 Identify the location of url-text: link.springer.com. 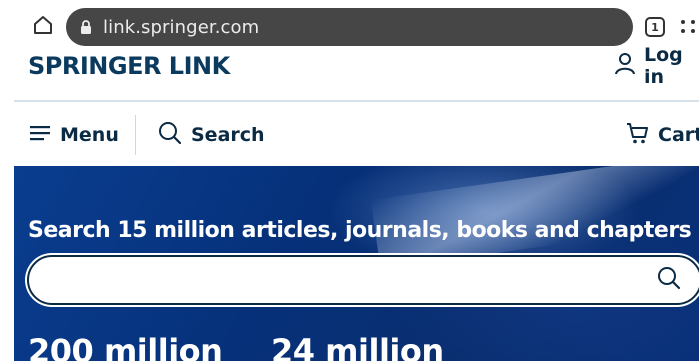
(181, 27).